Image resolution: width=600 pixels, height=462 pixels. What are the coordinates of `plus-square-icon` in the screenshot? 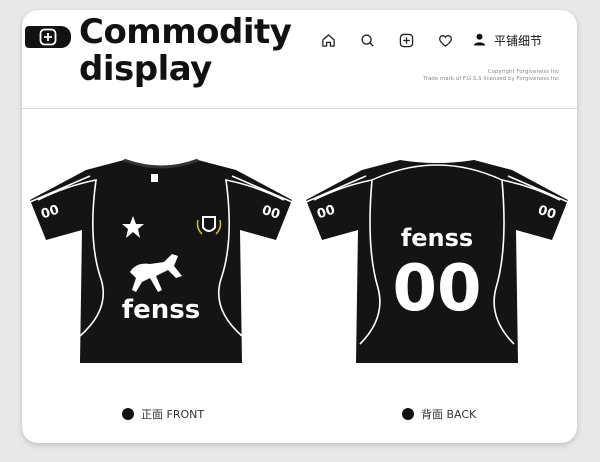 It's located at (48, 37).